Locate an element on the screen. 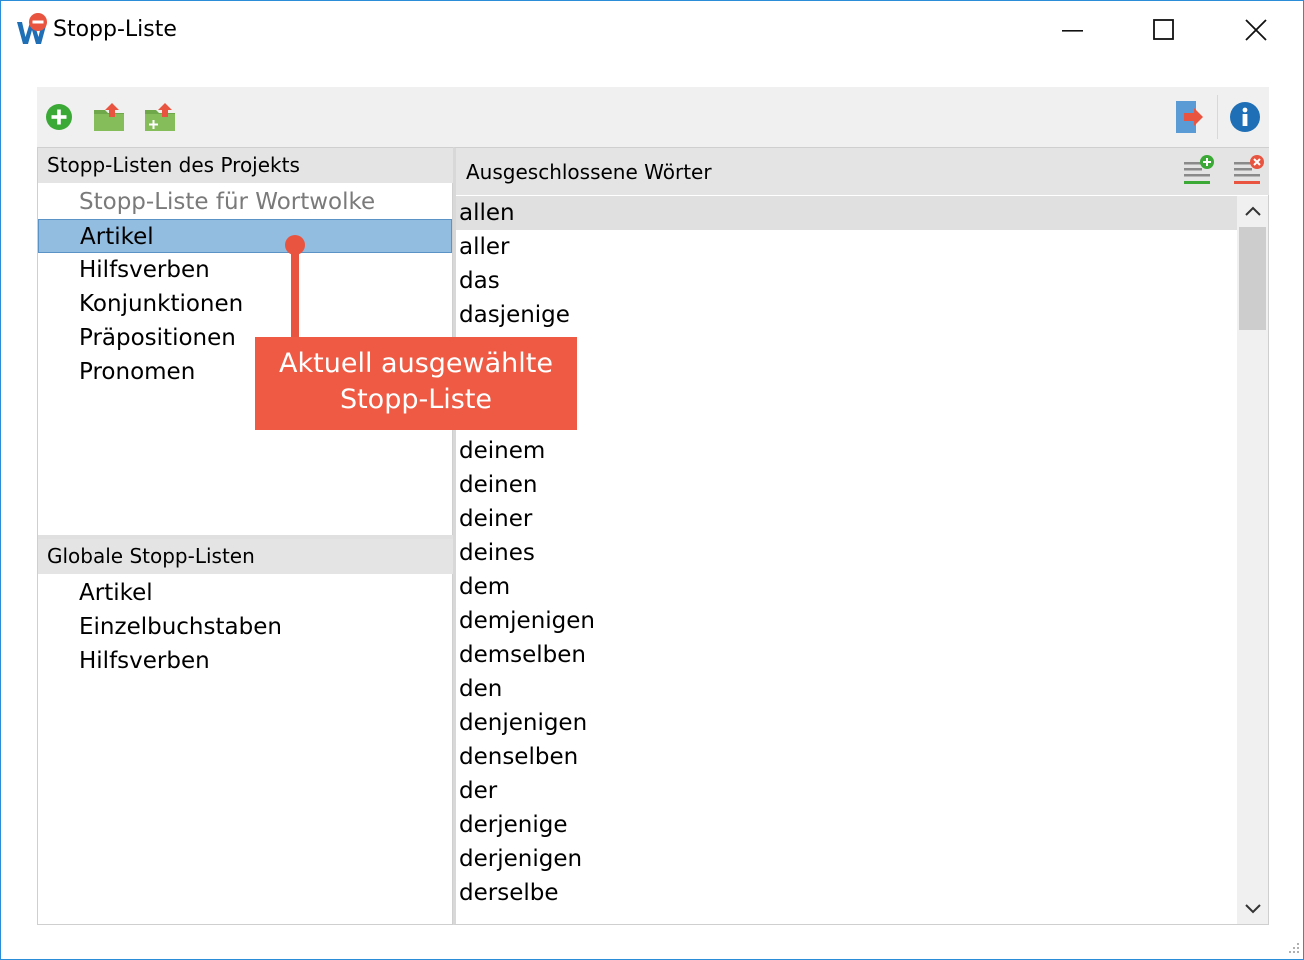 This screenshot has width=1304, height=960. remove-word-icon is located at coordinates (1249, 171).